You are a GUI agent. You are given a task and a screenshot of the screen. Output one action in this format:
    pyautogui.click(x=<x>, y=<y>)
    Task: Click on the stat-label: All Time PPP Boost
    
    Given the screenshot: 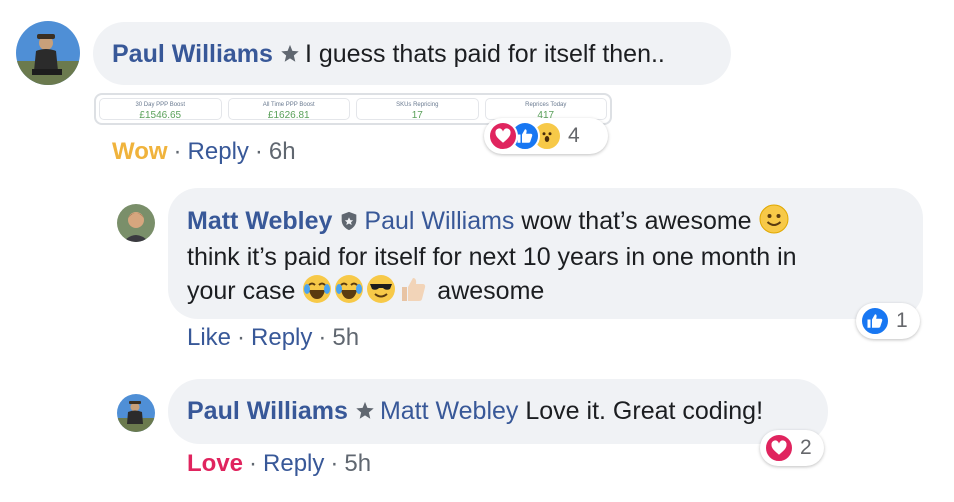 What is the action you would take?
    pyautogui.click(x=288, y=105)
    